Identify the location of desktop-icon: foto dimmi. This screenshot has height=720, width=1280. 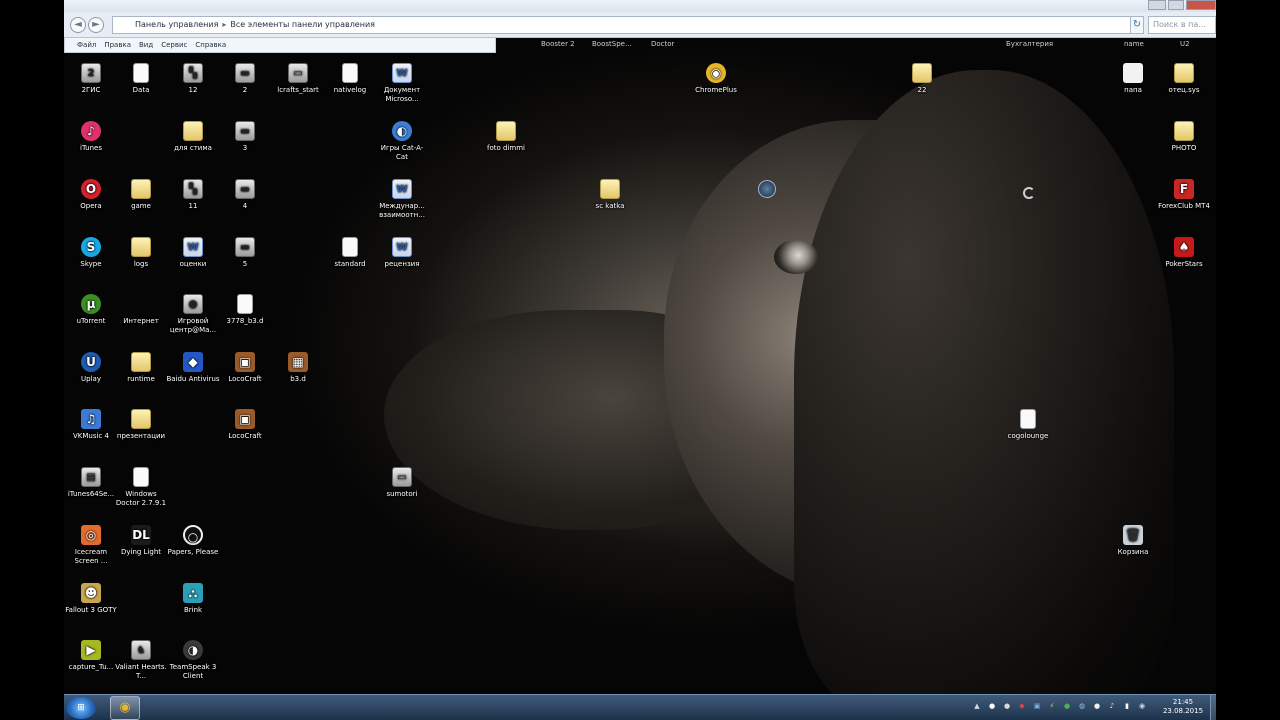
(506, 137).